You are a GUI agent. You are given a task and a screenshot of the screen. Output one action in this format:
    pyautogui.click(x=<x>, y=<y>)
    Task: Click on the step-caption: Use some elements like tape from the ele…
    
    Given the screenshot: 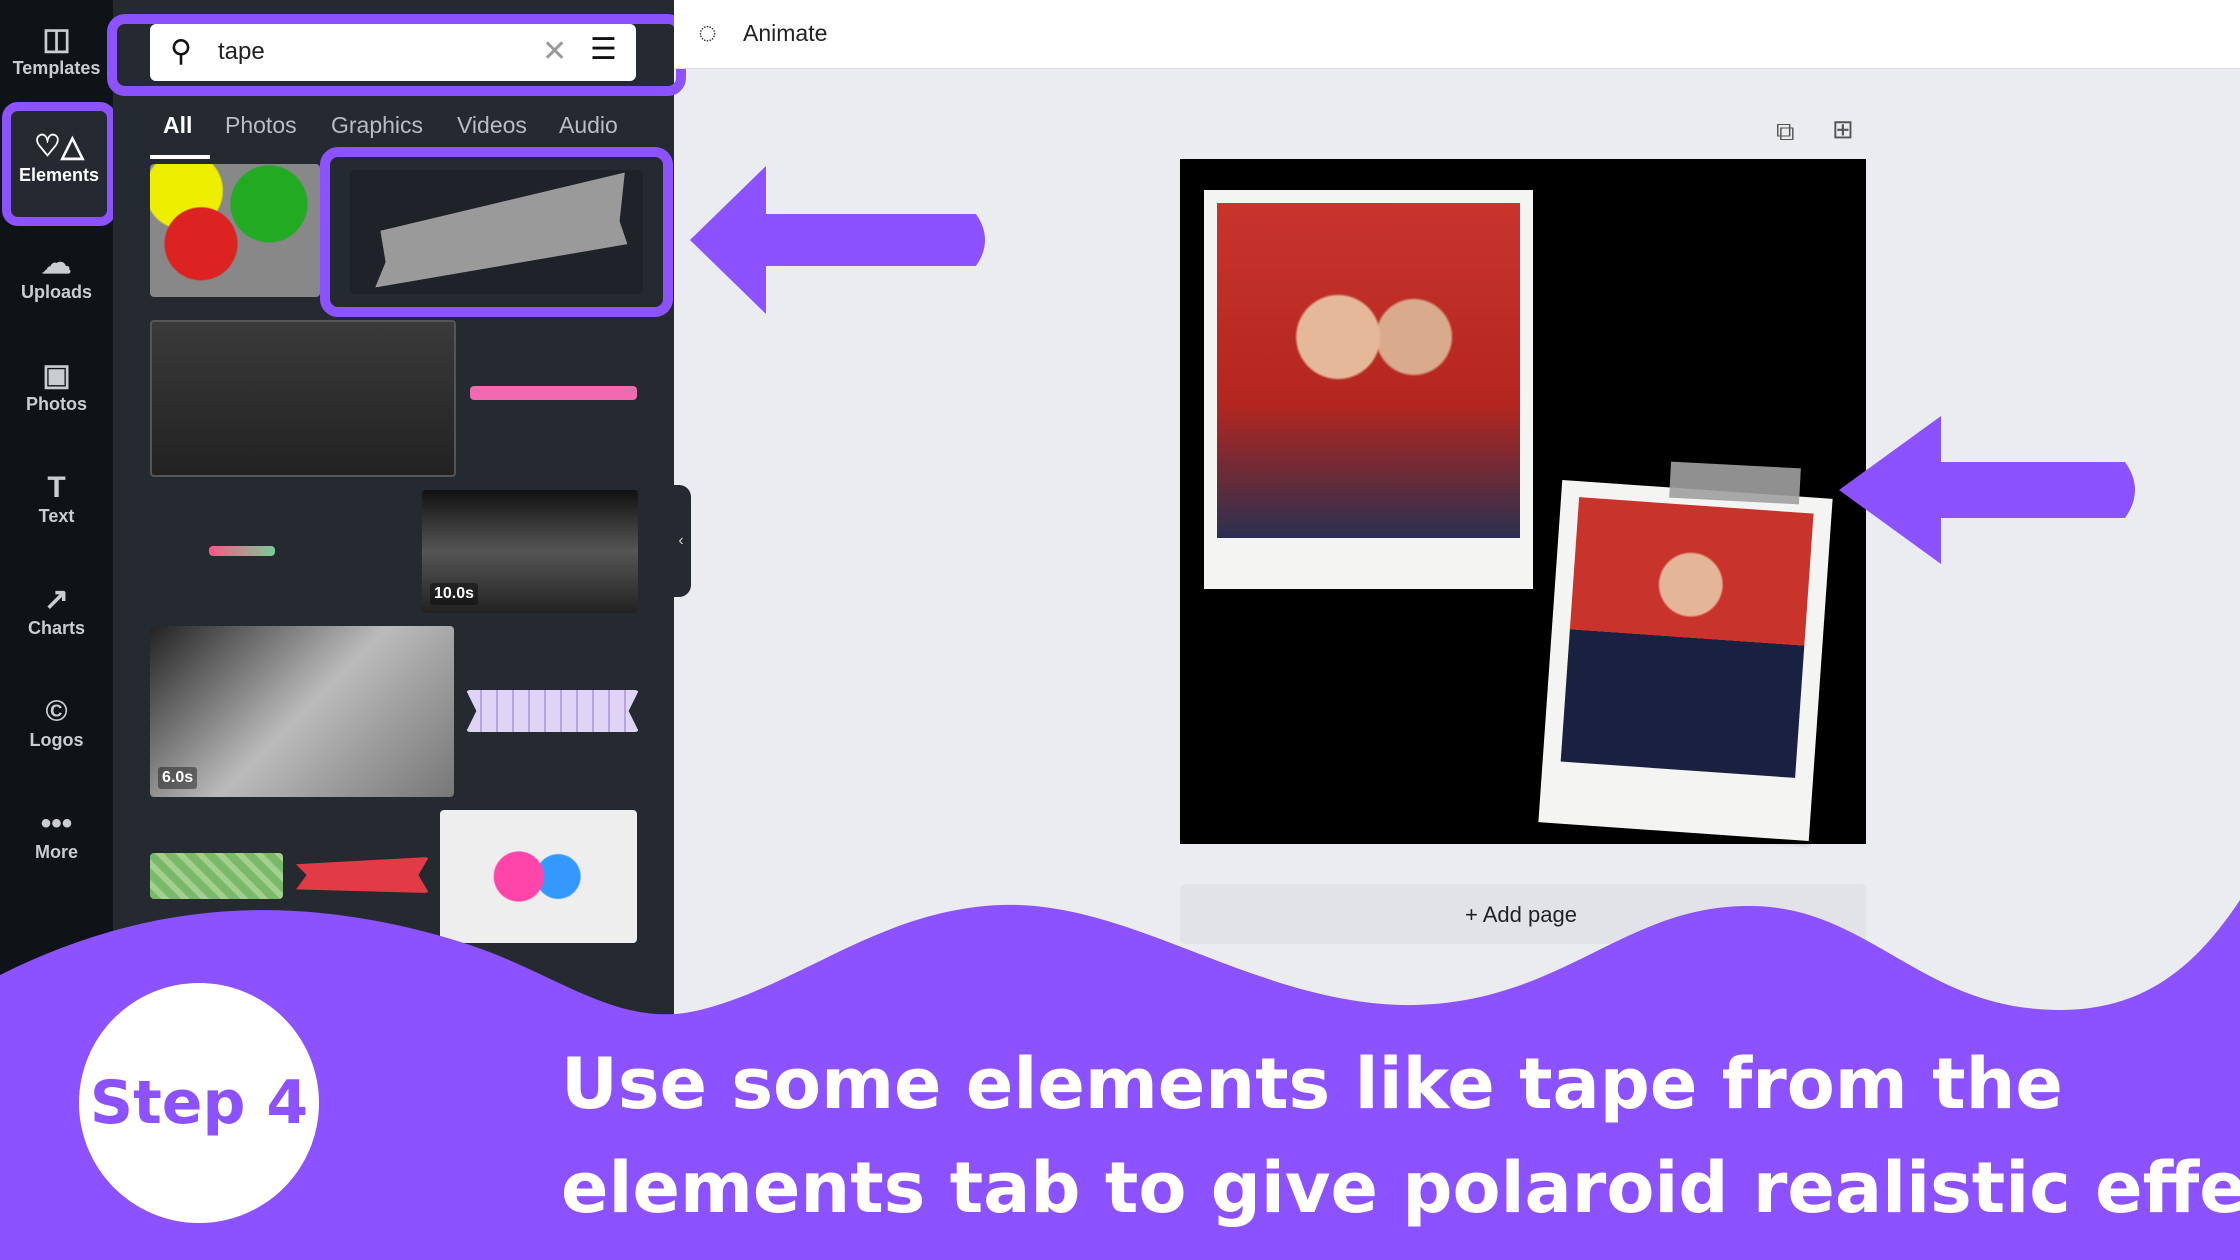 What is the action you would take?
    pyautogui.click(x=1400, y=1136)
    